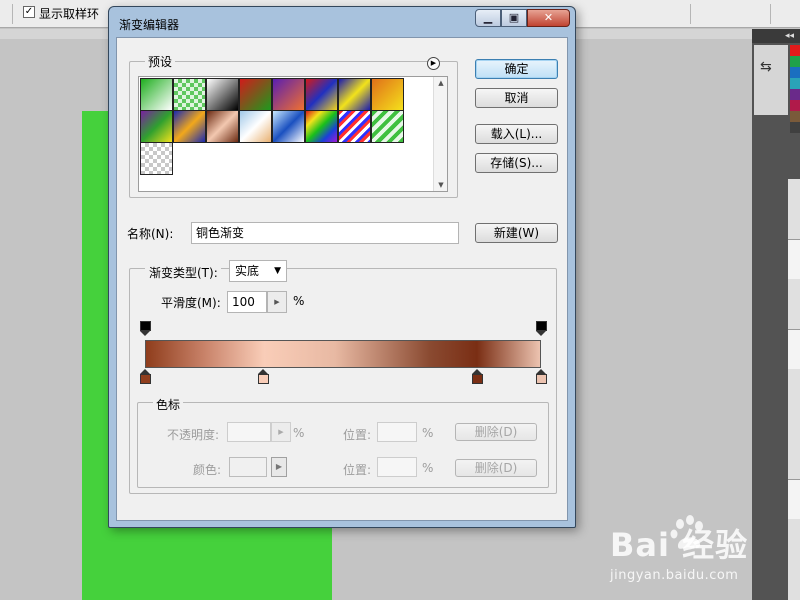 This screenshot has width=800, height=600. What do you see at coordinates (249, 432) in the screenshot?
I see `opacity-input` at bounding box center [249, 432].